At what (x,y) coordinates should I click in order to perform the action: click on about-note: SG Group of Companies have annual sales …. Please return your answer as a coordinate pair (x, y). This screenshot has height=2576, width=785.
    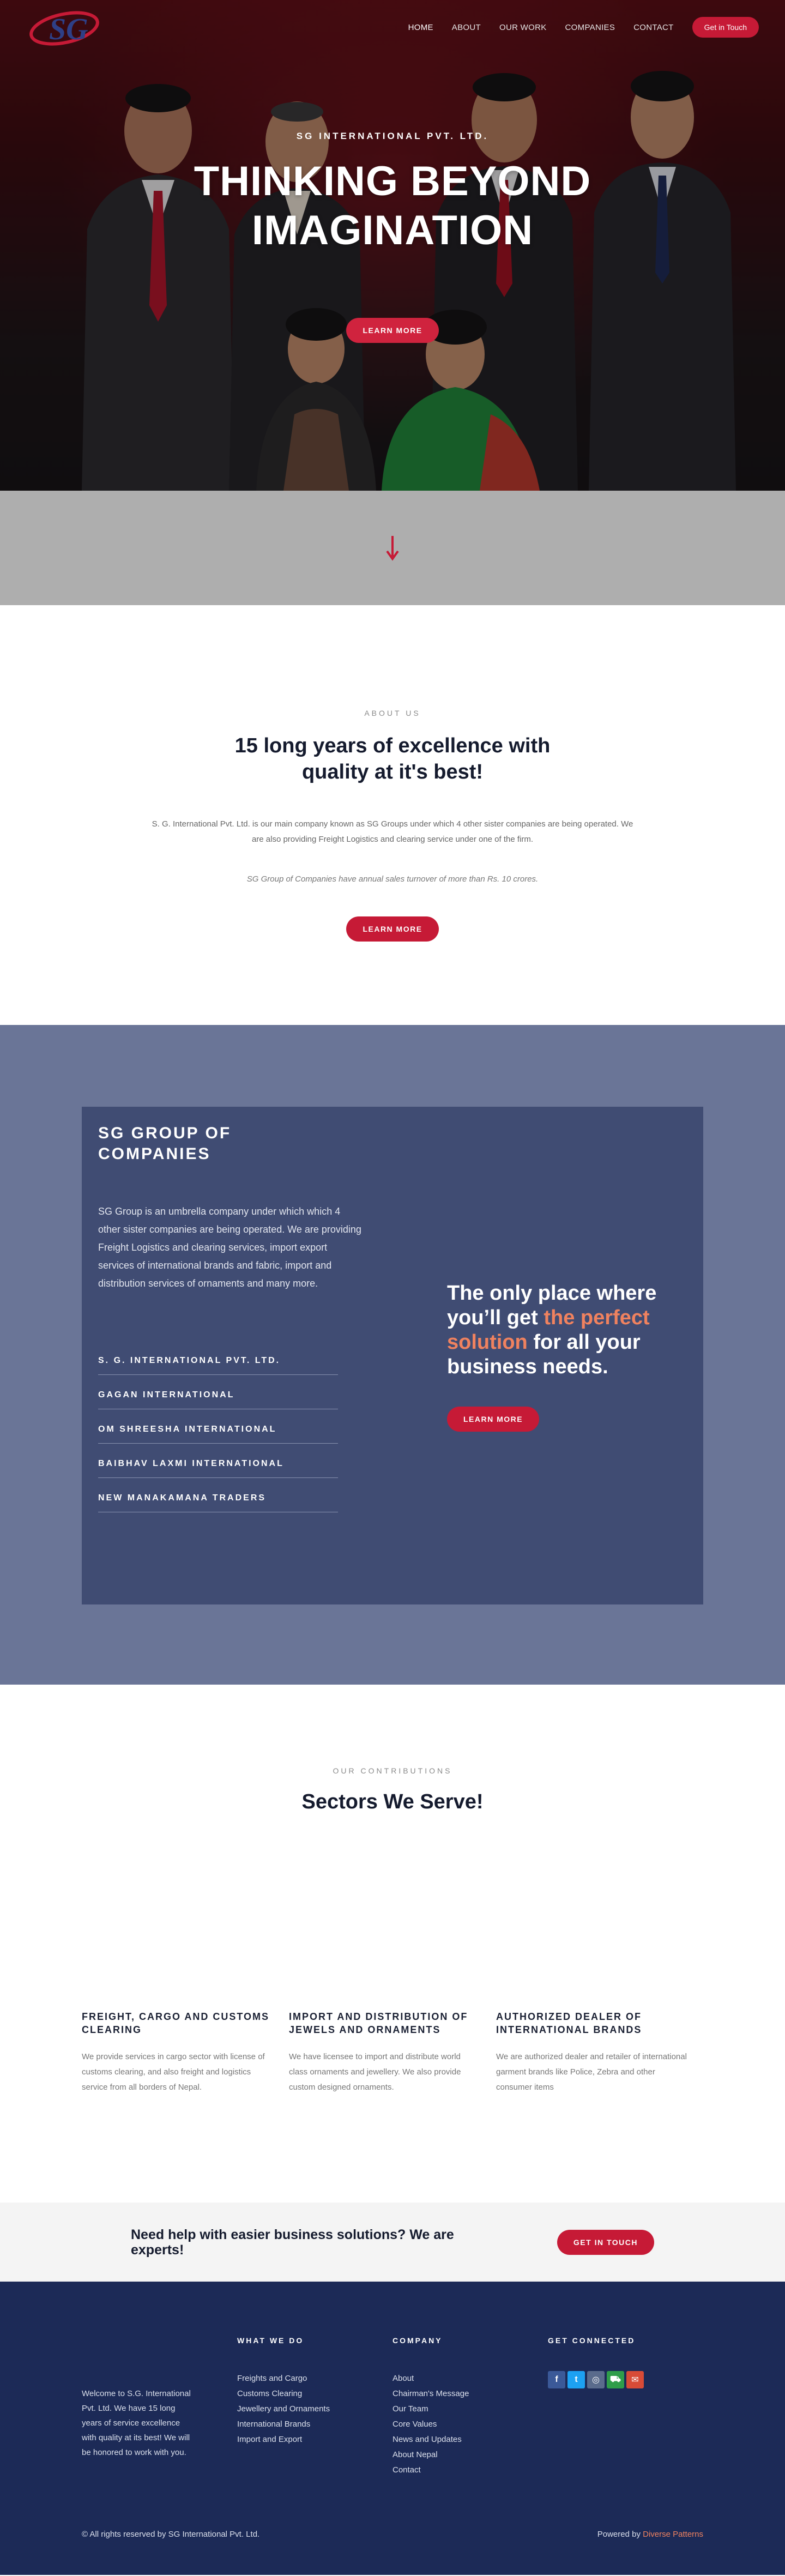
    Looking at the image, I should click on (392, 879).